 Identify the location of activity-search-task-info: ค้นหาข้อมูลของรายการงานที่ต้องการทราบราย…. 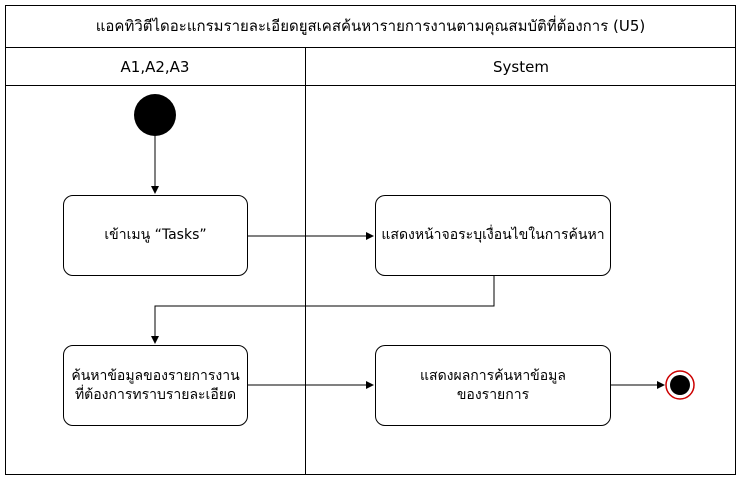
(155, 385).